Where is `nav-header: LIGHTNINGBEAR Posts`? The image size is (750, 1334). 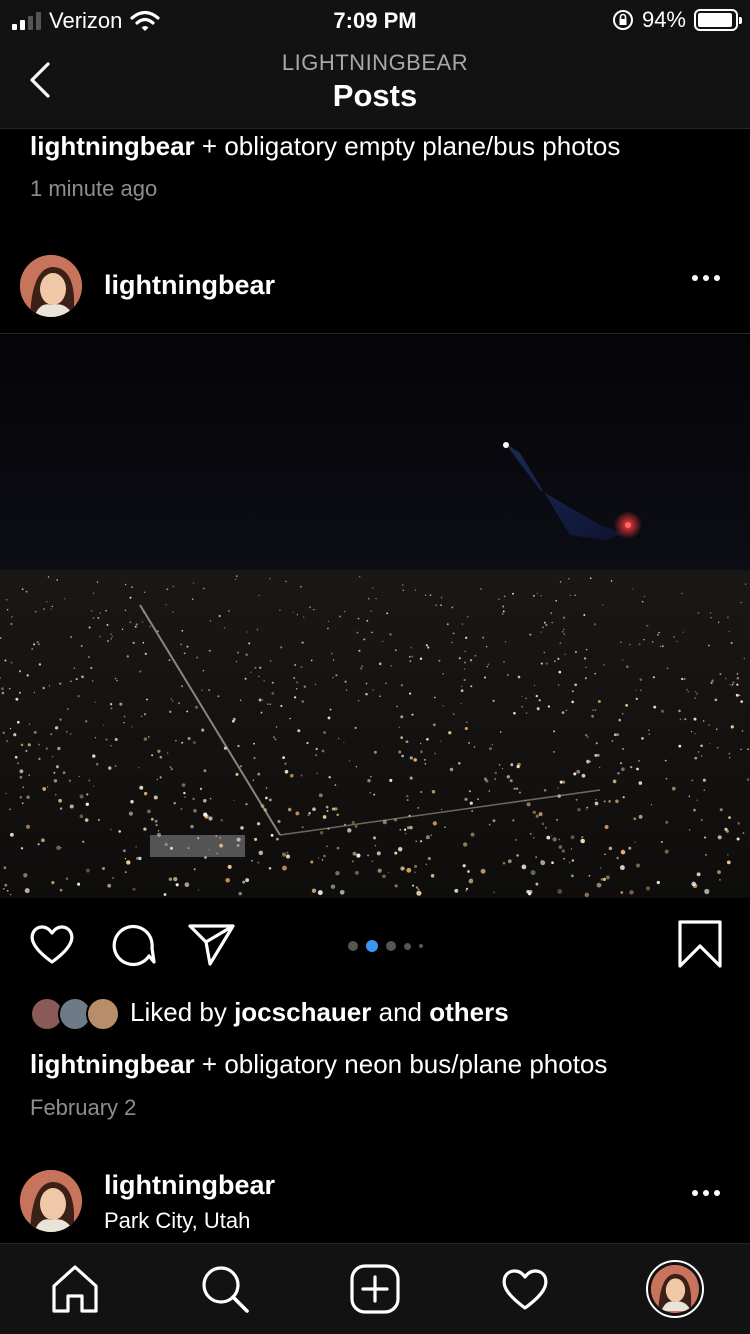 nav-header: LIGHTNINGBEAR Posts is located at coordinates (375, 84).